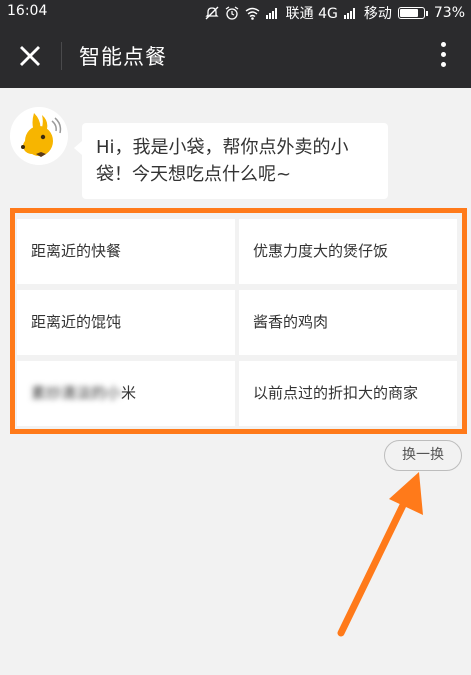 This screenshot has height=675, width=471. I want to click on close-icon, so click(30, 56).